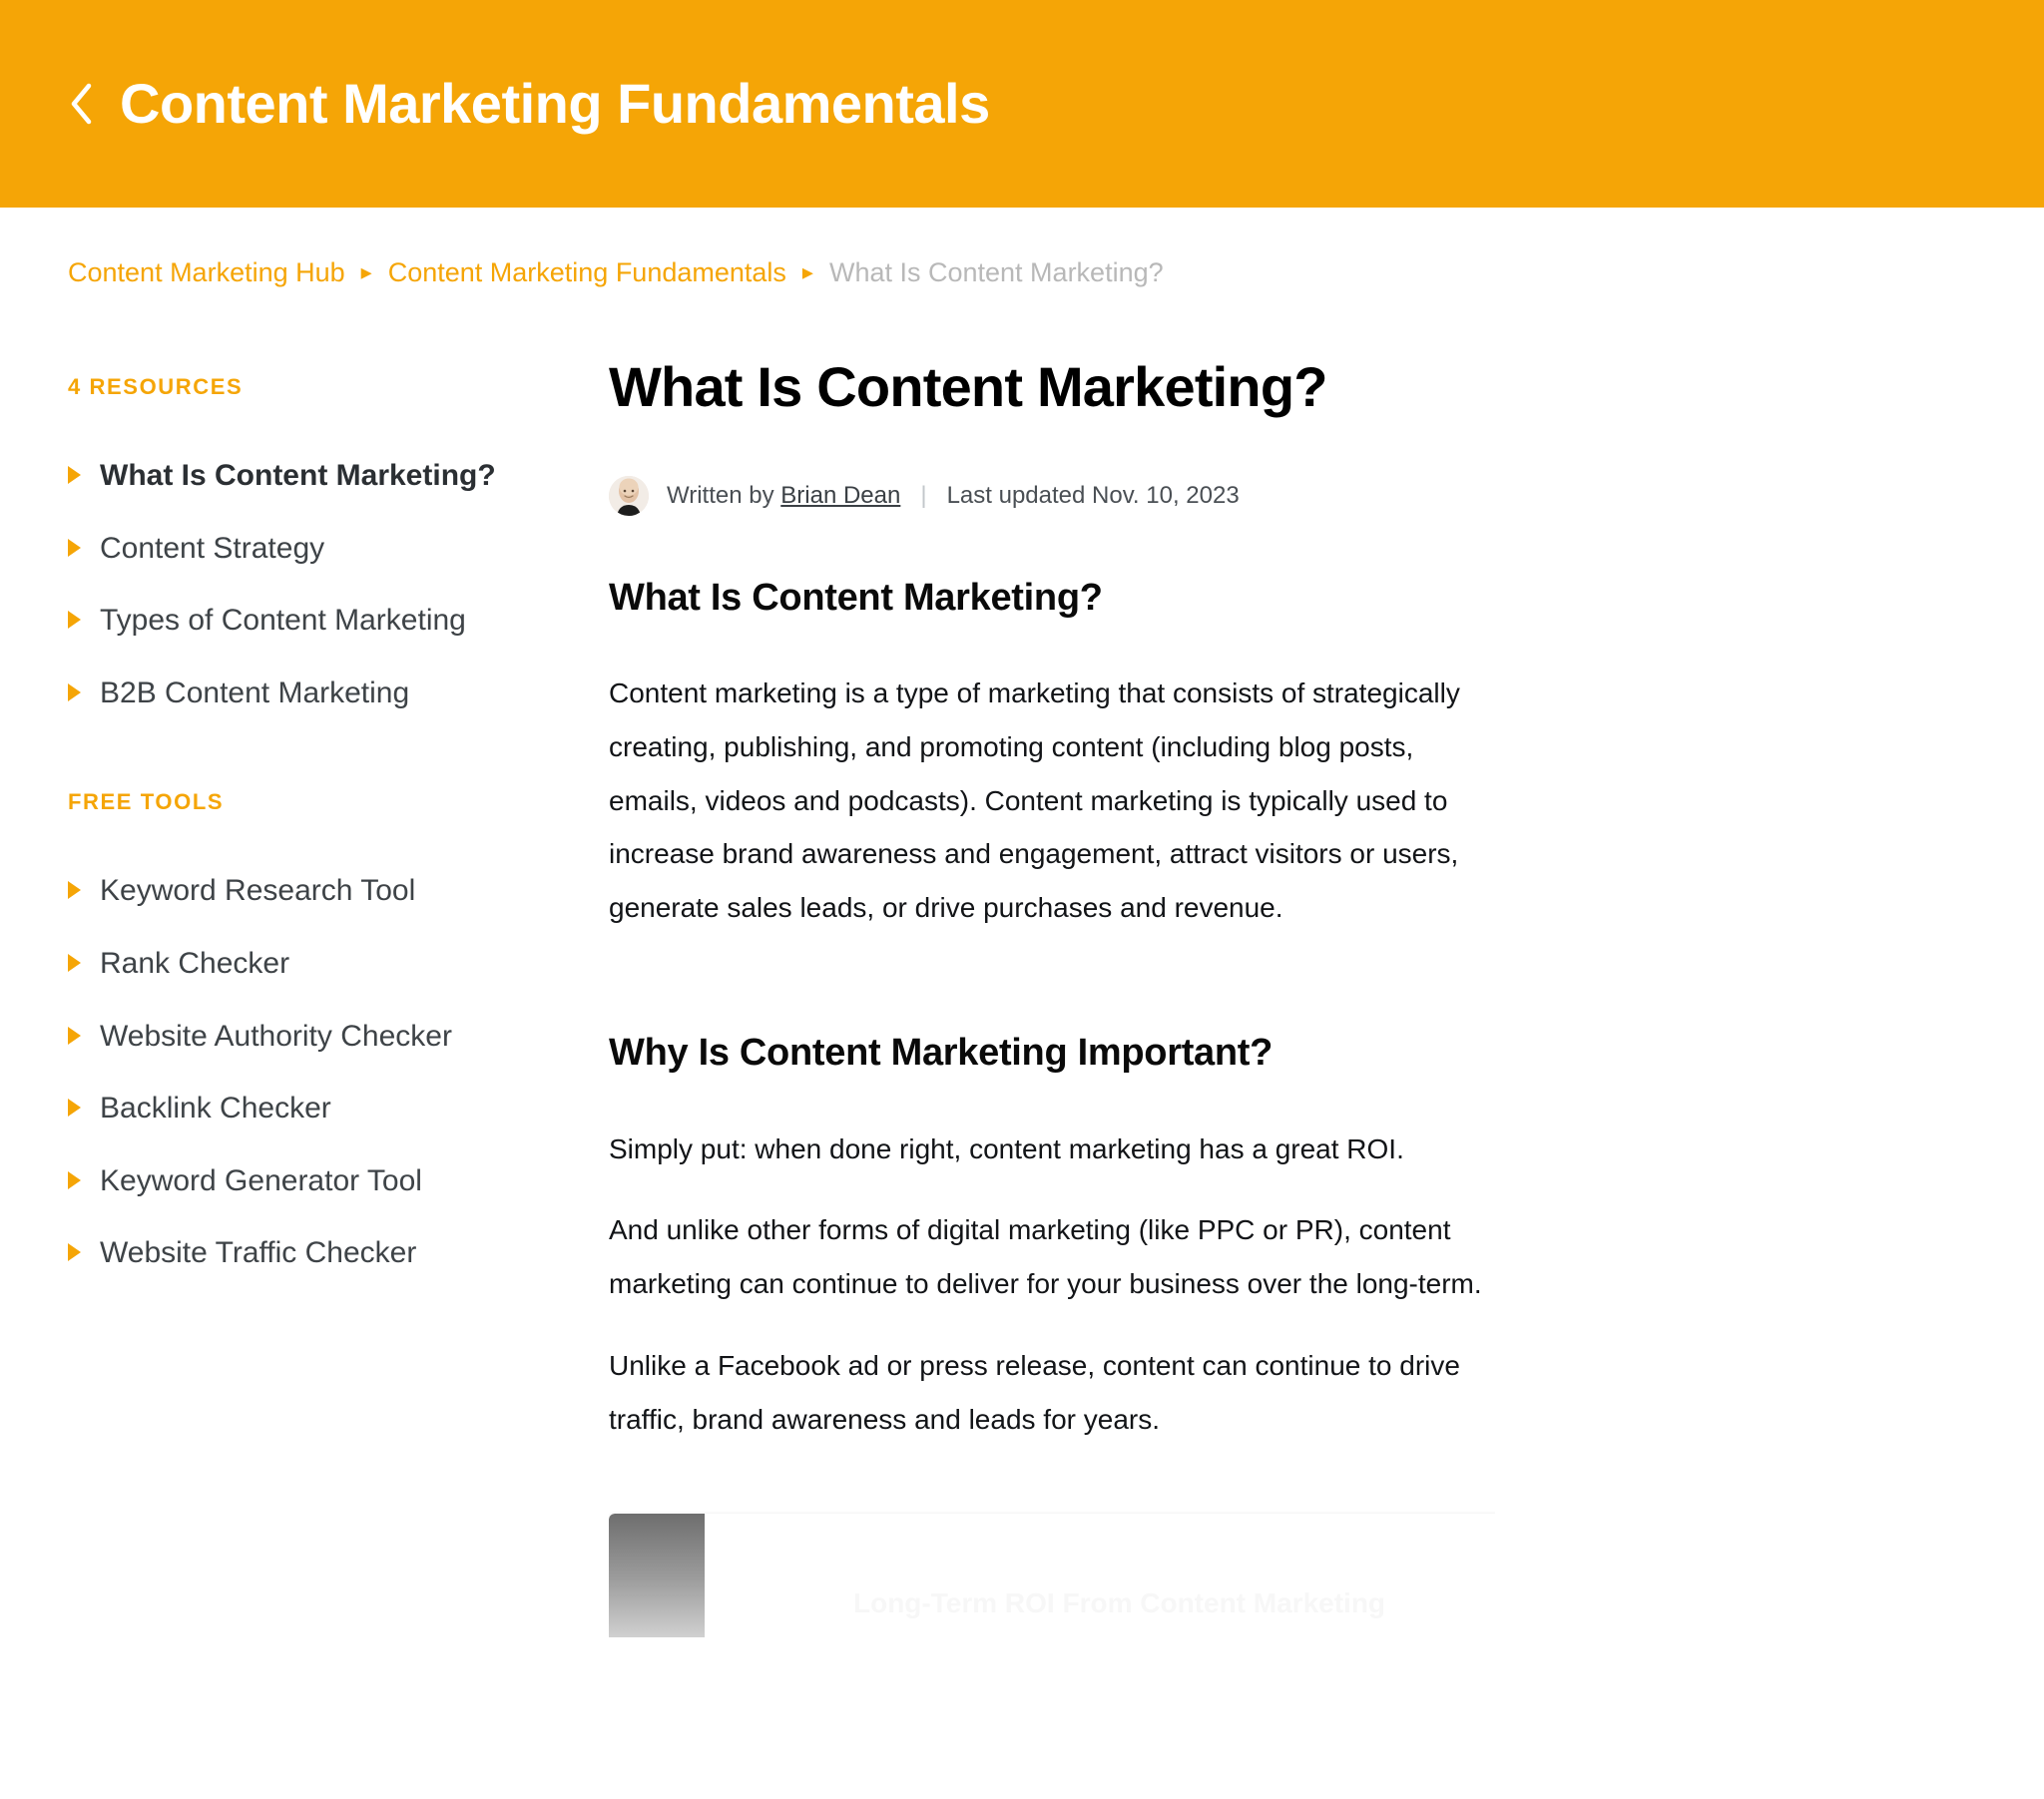 This screenshot has width=2044, height=1799. What do you see at coordinates (720, 495) in the screenshot?
I see `byline-prefix: Written by` at bounding box center [720, 495].